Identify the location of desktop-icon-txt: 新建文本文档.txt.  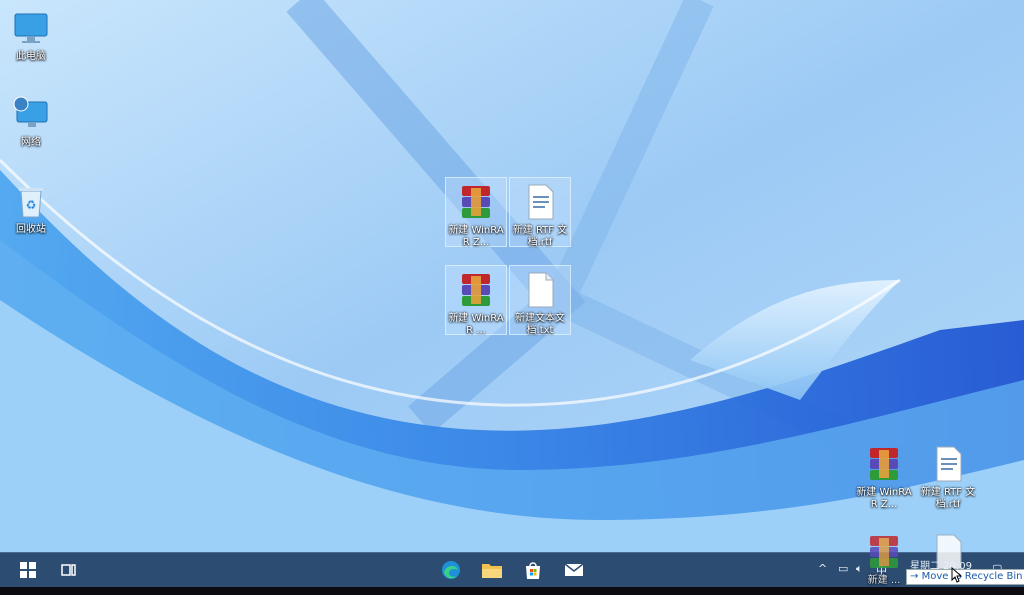
(540, 300).